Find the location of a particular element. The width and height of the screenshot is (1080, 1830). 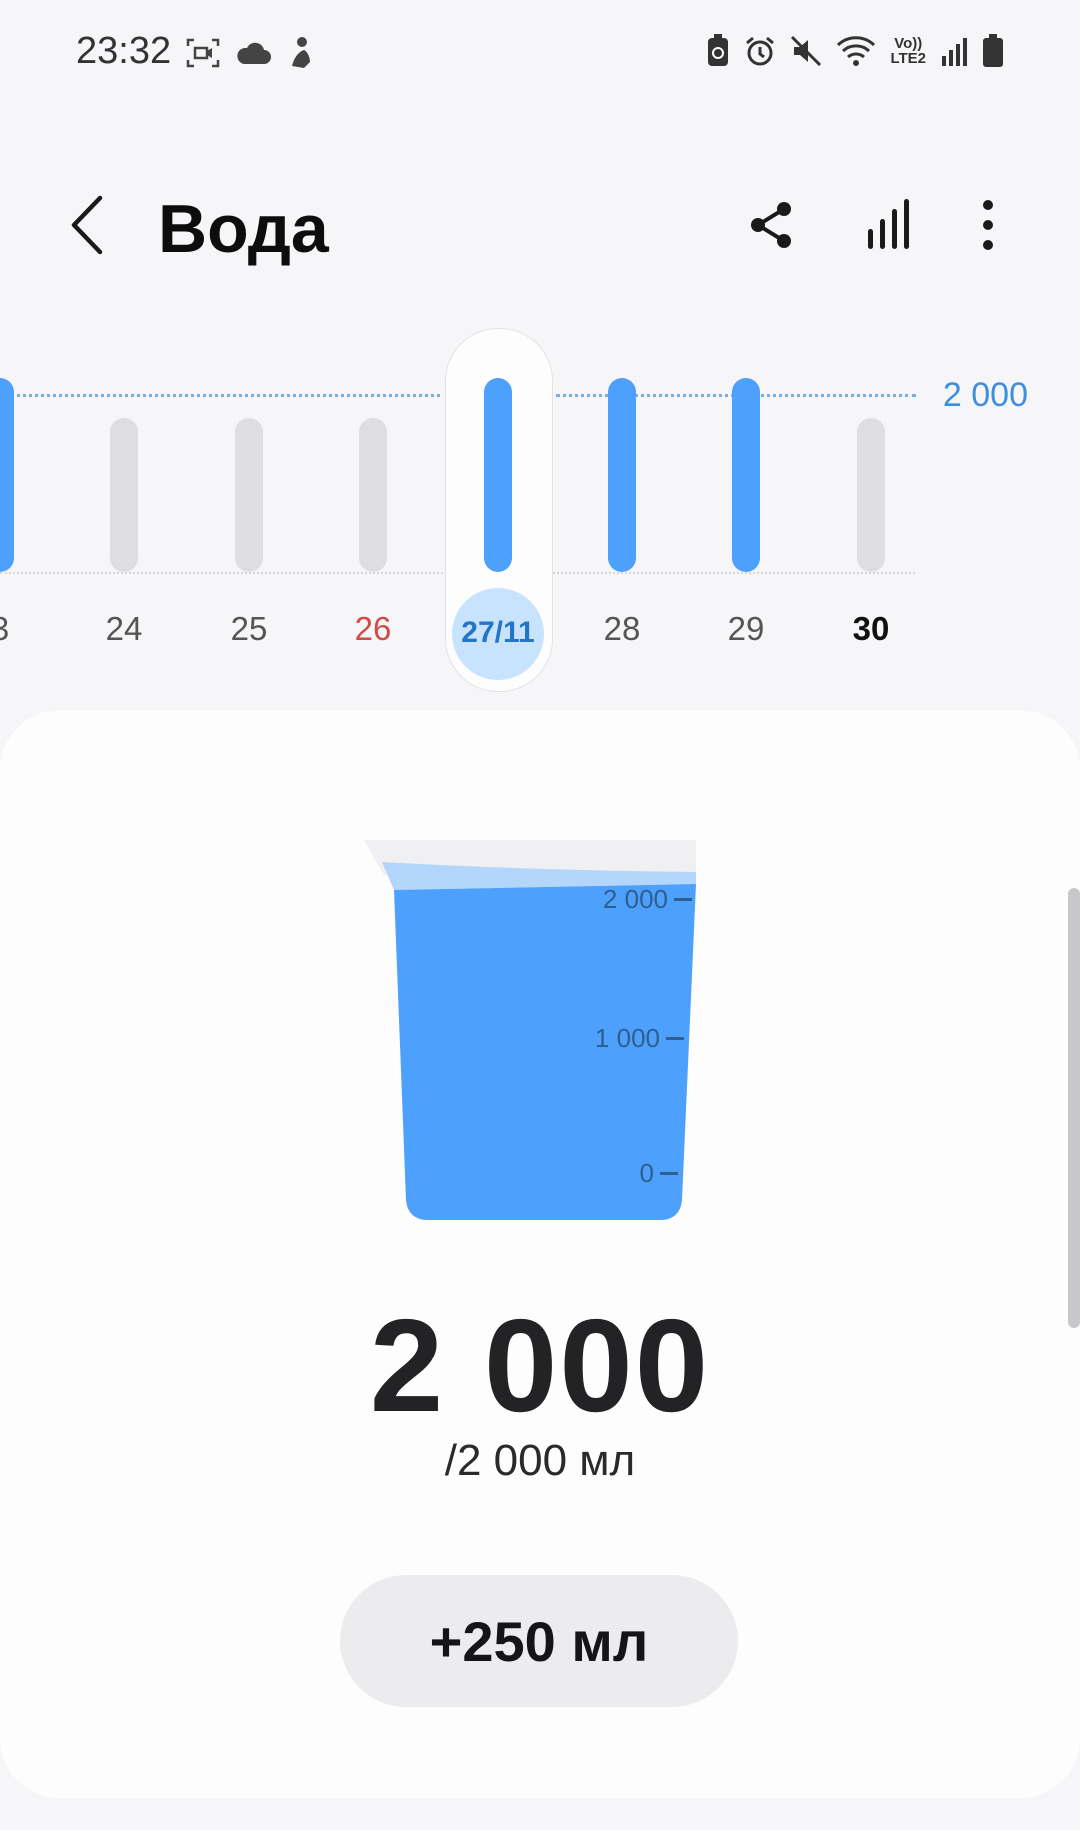

glass-scale-2000: 2 000 is located at coordinates (647, 899).